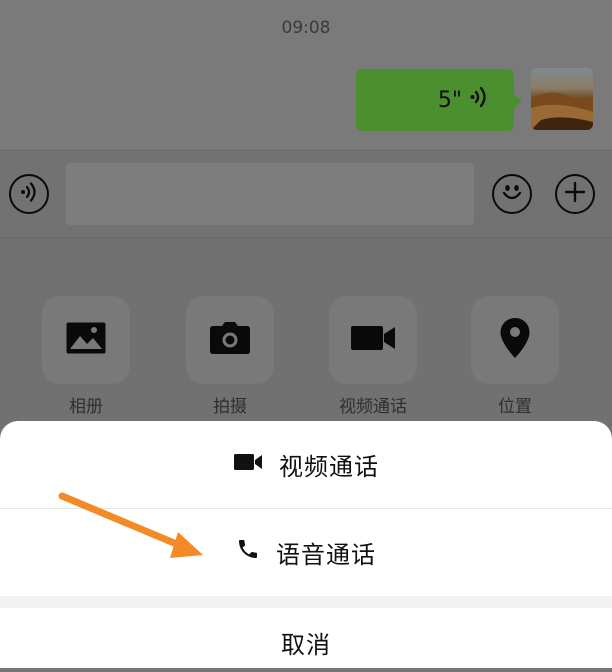 The height and width of the screenshot is (672, 612). I want to click on more-button, so click(575, 194).